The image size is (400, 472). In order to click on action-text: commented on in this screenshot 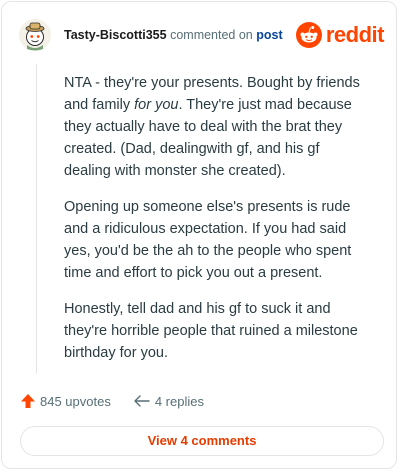, I will do `click(211, 35)`.